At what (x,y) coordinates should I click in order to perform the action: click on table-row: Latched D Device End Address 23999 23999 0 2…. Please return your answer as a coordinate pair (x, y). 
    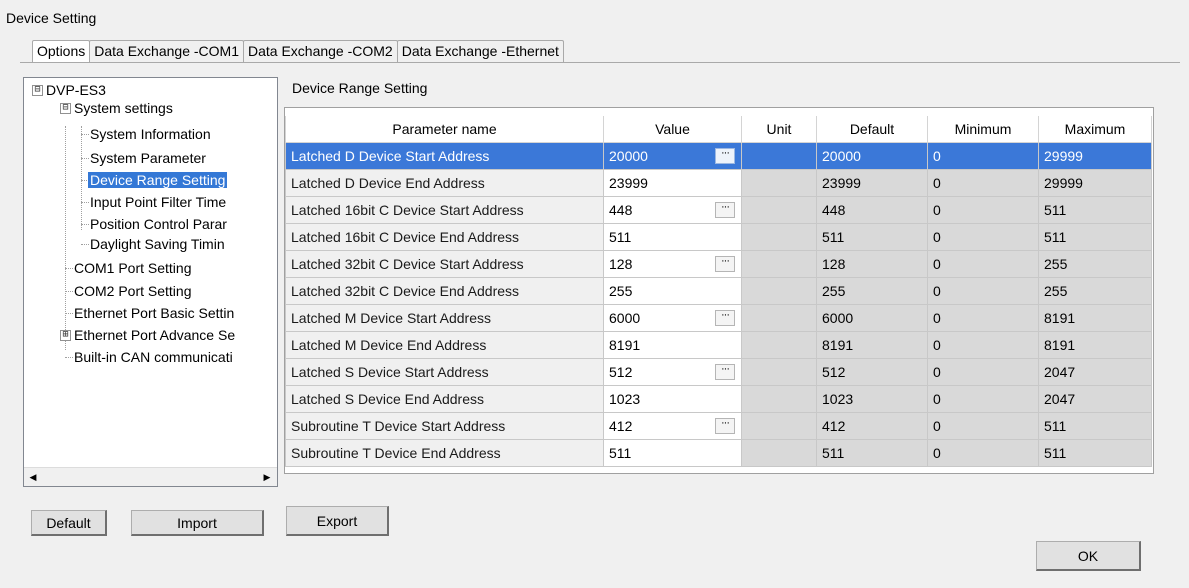
    Looking at the image, I should click on (718, 183).